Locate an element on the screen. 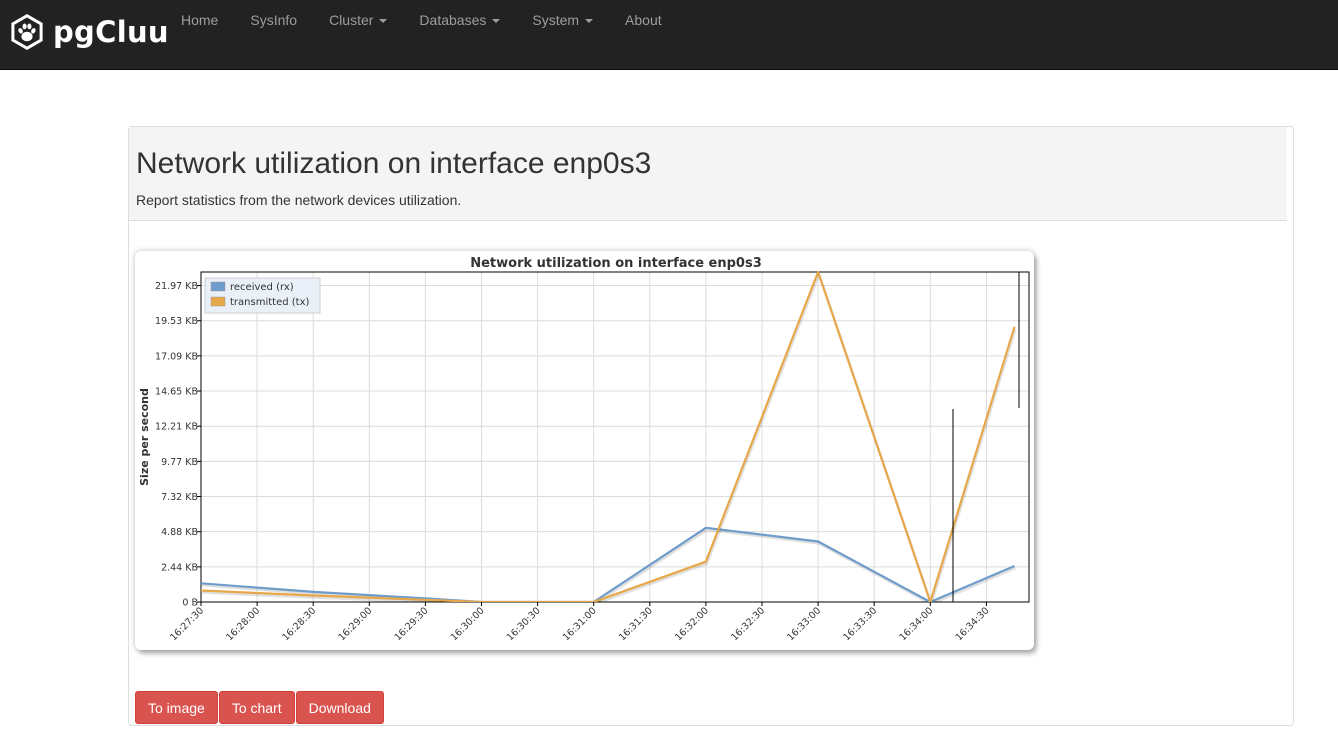 The height and width of the screenshot is (751, 1338). x-tick-label: 16:34:00 is located at coordinates (916, 624).